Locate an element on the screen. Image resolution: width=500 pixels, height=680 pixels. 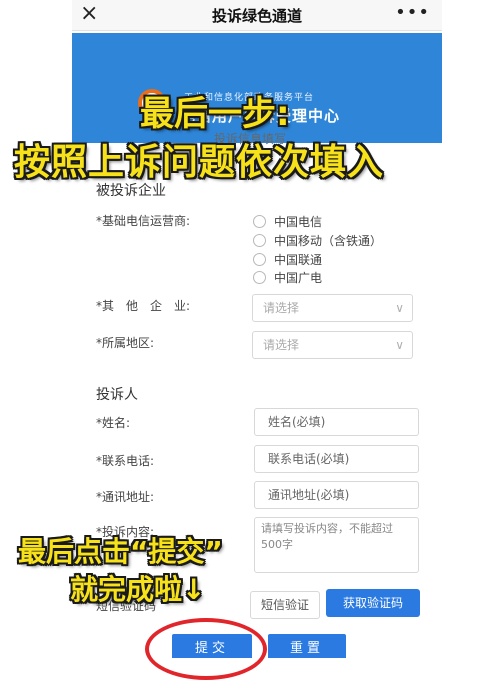
page-title: 投诉绿色通道 is located at coordinates (256, 16).